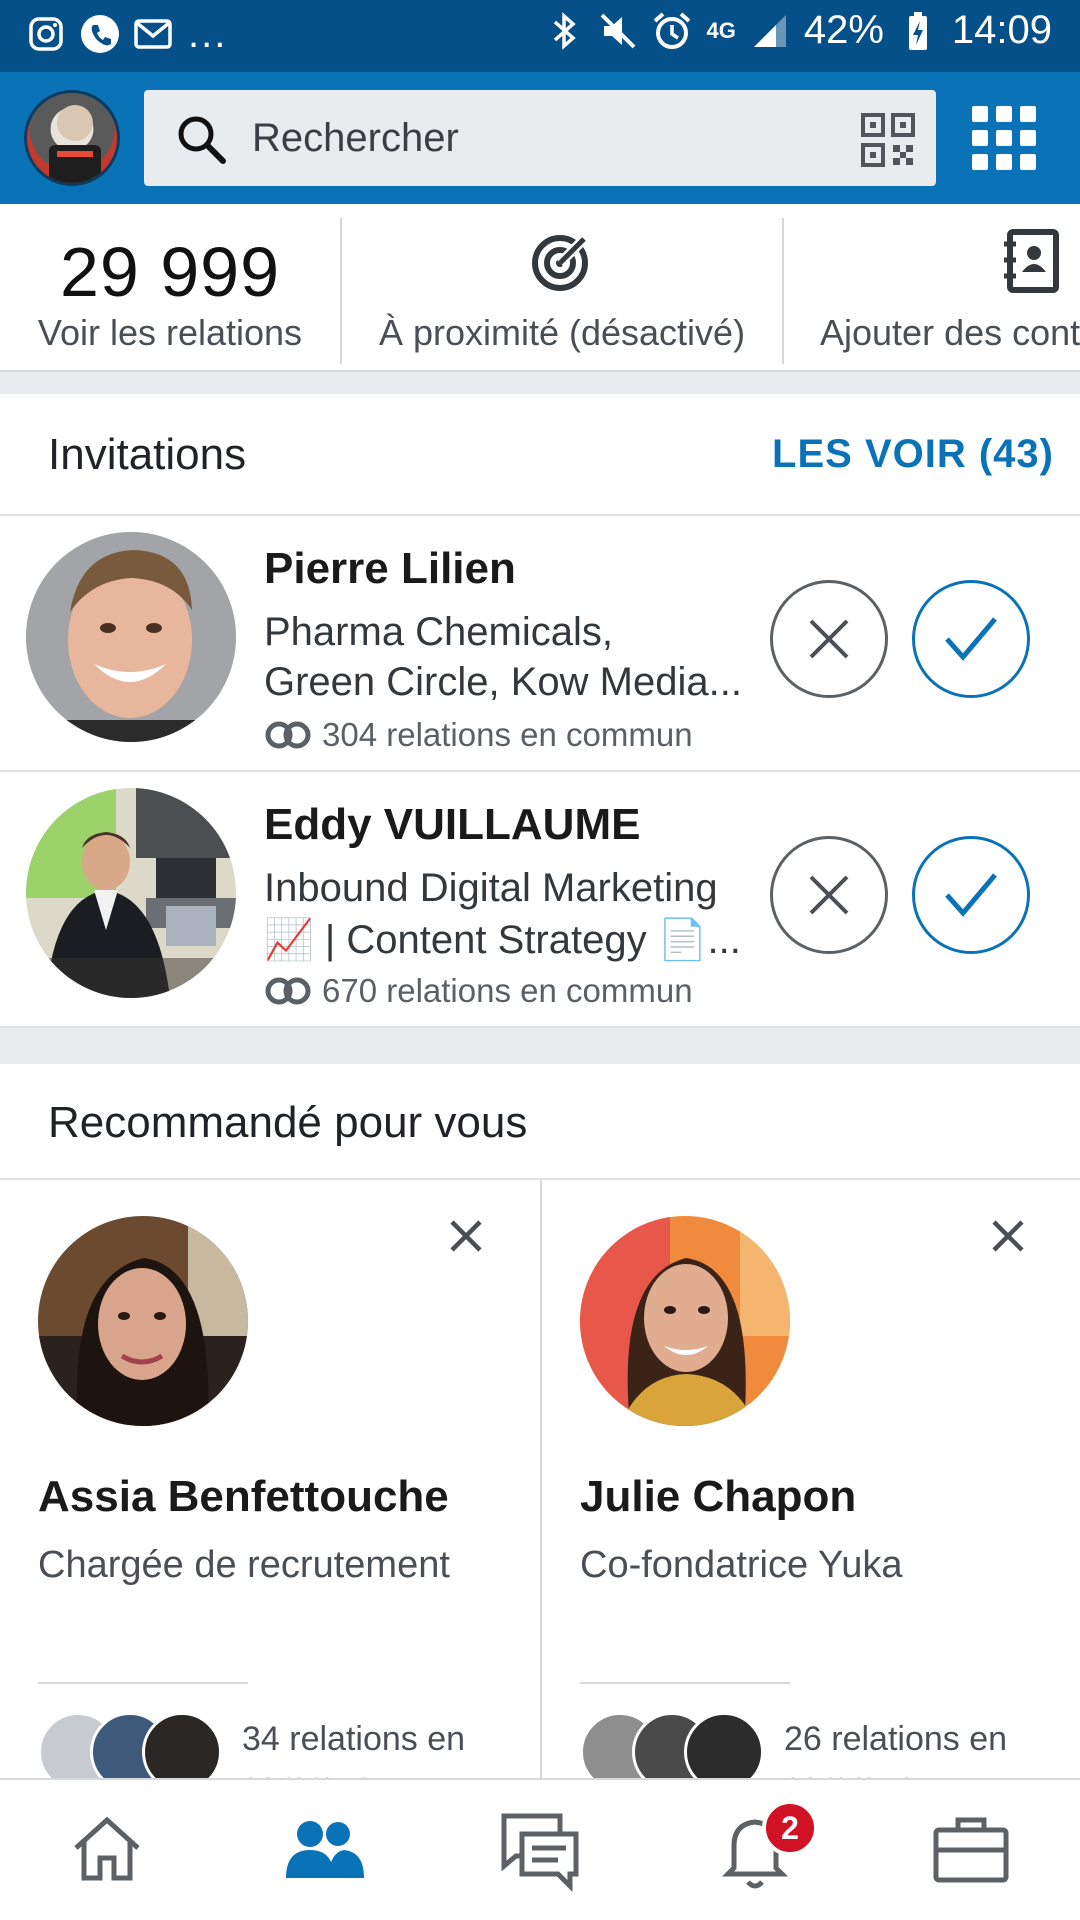 The width and height of the screenshot is (1080, 1920). I want to click on phone-icon, so click(100, 34).